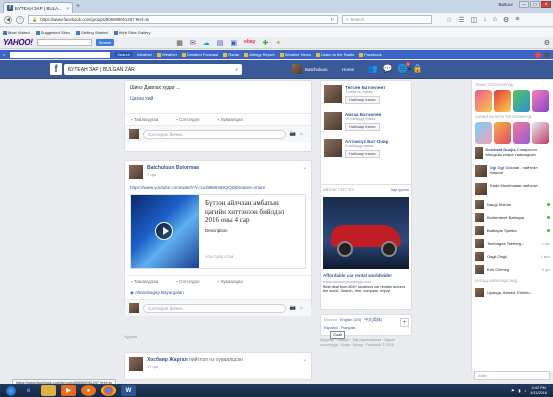  I want to click on network-icon: ▮, so click(519, 390).